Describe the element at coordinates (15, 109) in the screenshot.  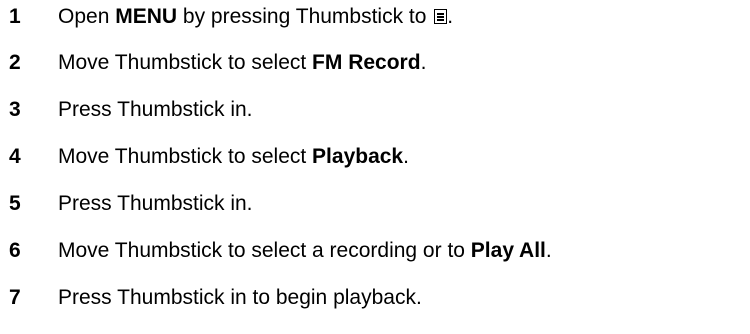
I see `step-number: 3` at that location.